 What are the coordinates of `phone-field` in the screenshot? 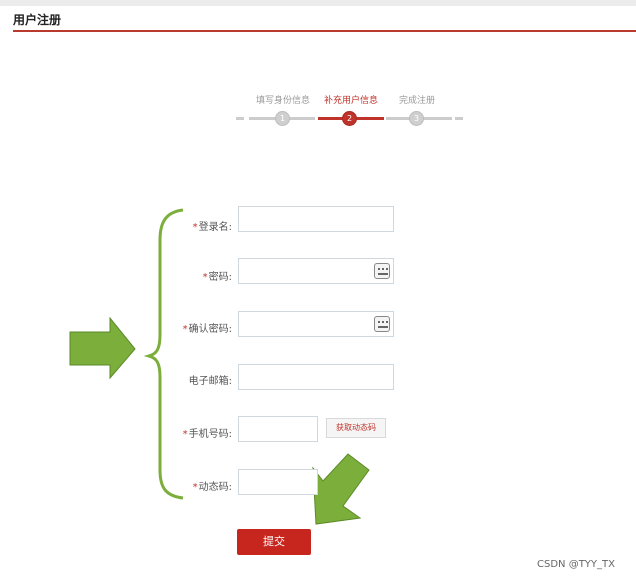 It's located at (278, 429).